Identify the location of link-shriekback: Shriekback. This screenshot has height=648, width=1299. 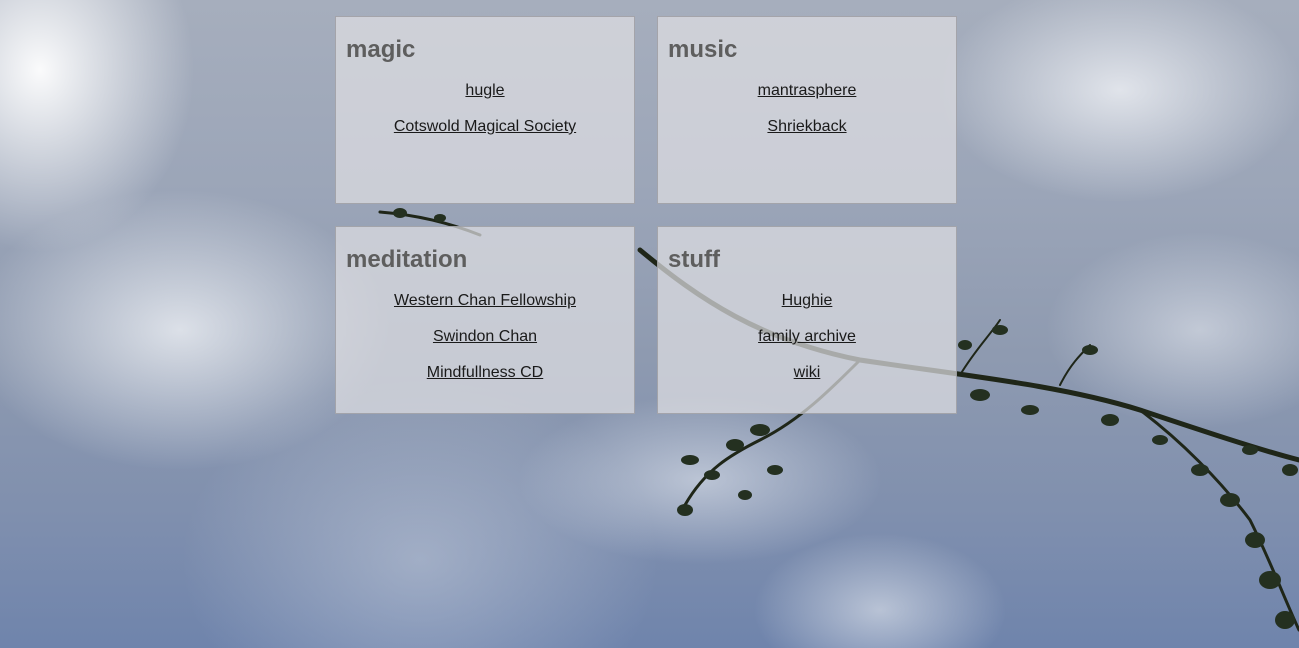
(807, 127).